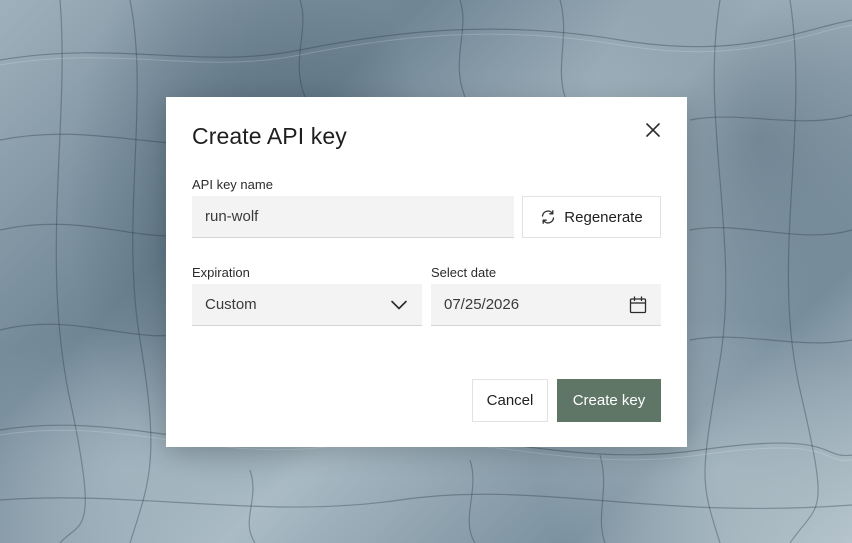 This screenshot has height=543, width=852. What do you see at coordinates (232, 184) in the screenshot?
I see `api-key-name-label: API key name` at bounding box center [232, 184].